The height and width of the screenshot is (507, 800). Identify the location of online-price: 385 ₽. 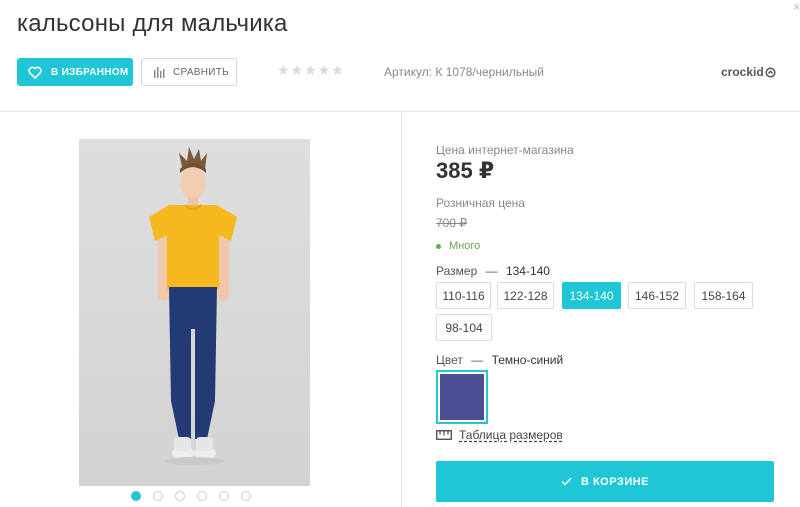
(465, 170).